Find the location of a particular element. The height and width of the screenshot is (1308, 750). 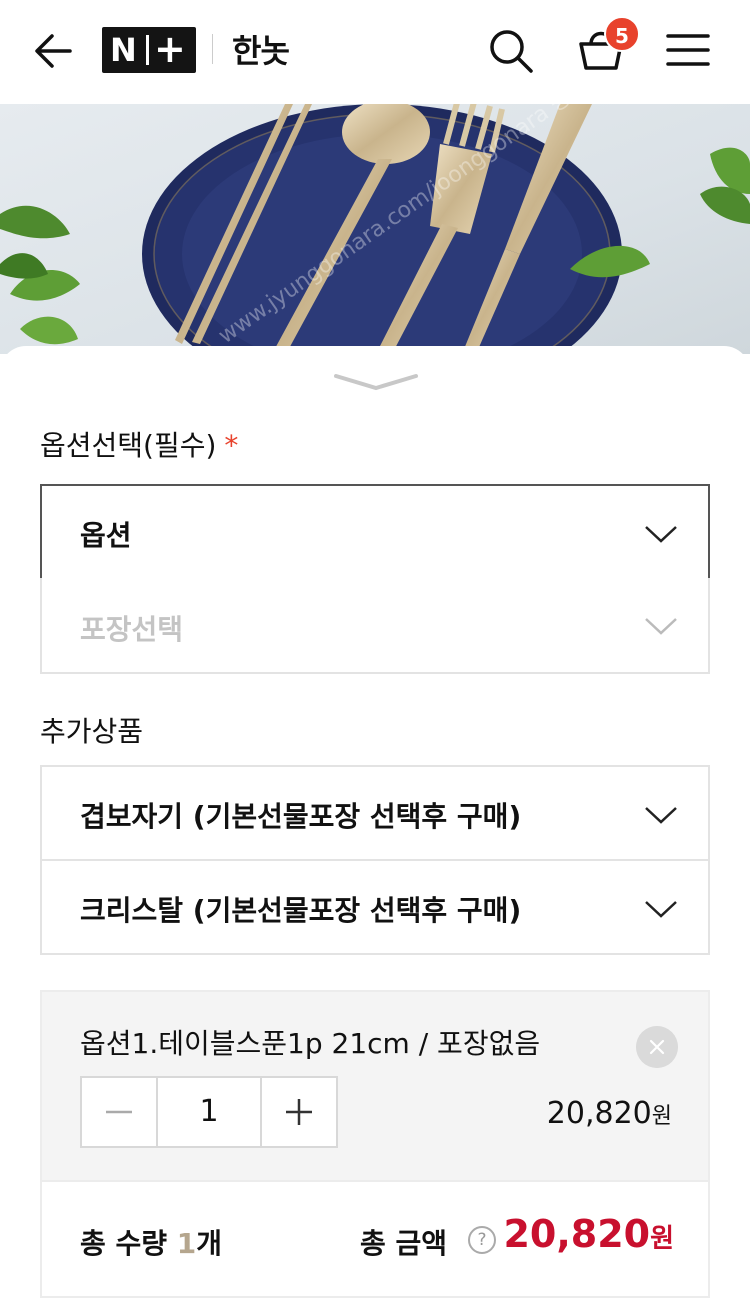

required-mark: * is located at coordinates (231, 445).